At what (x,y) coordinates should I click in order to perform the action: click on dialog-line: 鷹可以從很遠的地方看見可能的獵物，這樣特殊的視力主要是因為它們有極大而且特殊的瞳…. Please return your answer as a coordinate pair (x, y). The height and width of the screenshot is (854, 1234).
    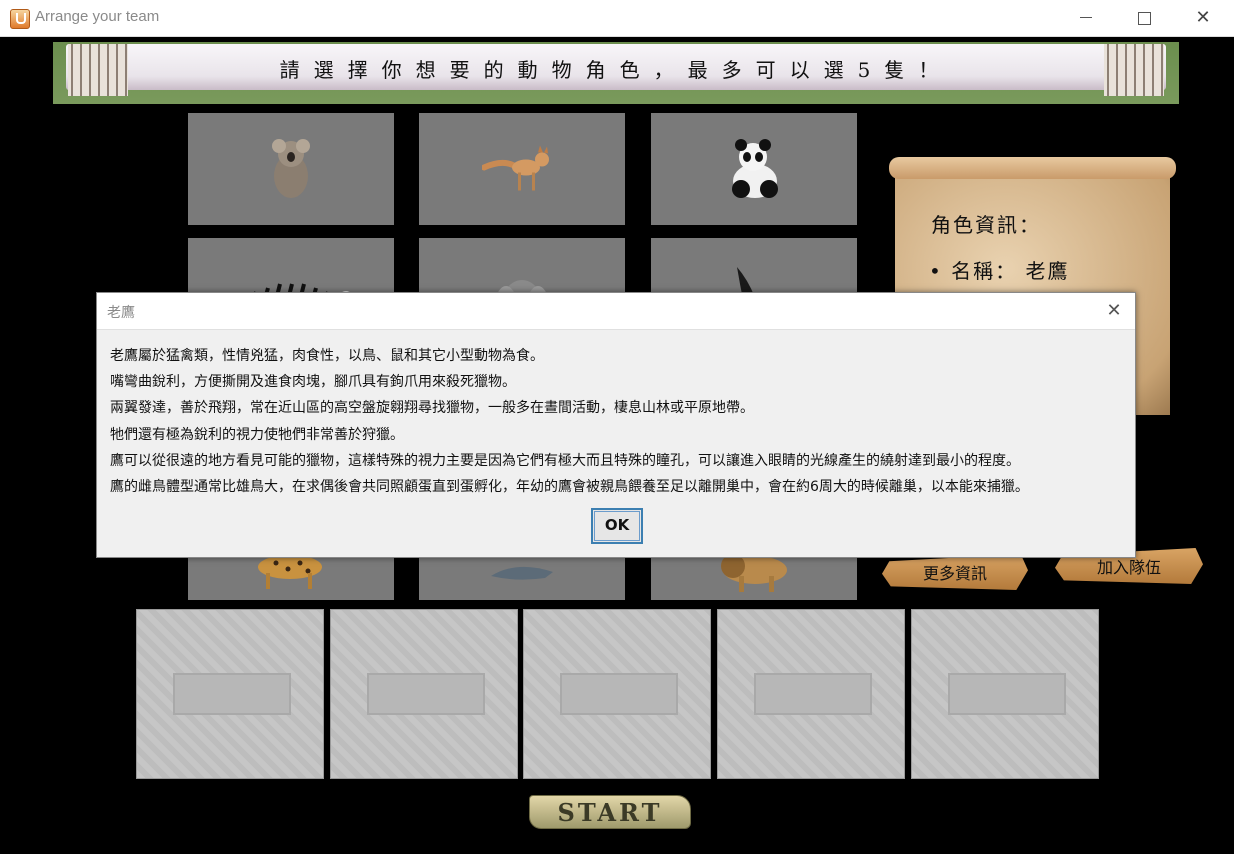
    Looking at the image, I should click on (565, 460).